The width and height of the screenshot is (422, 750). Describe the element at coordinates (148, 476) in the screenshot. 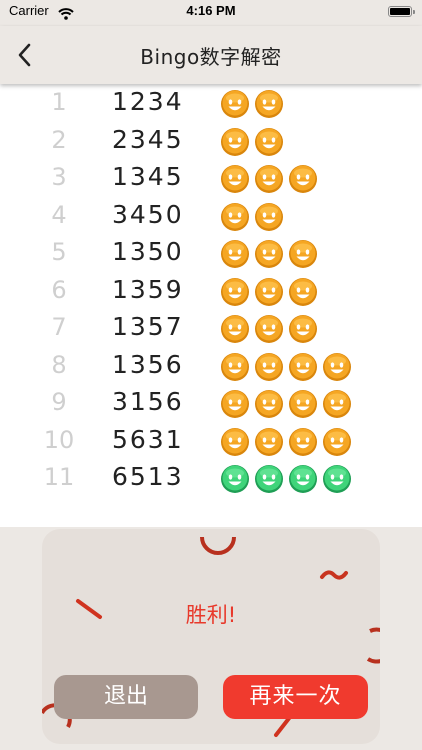

I see `guess-number: 6513` at that location.